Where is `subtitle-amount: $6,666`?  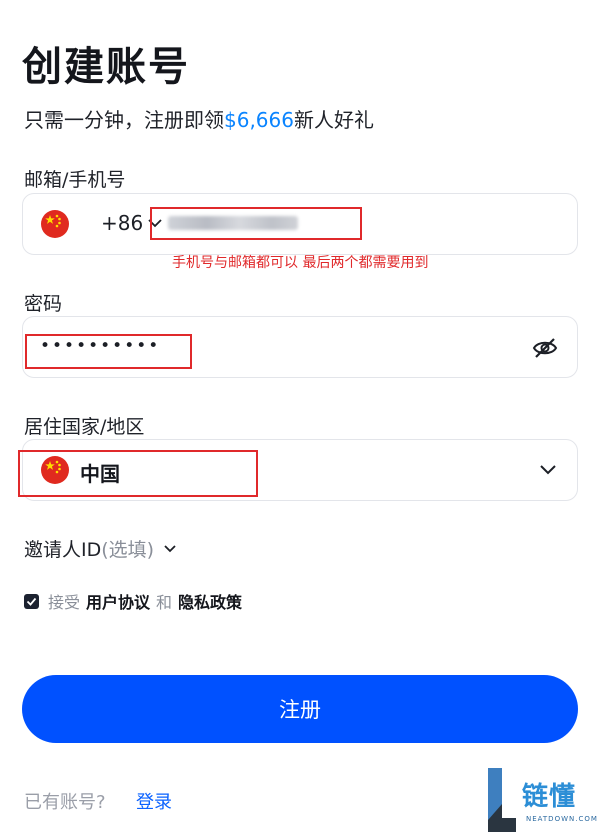
subtitle-amount: $6,666 is located at coordinates (259, 120).